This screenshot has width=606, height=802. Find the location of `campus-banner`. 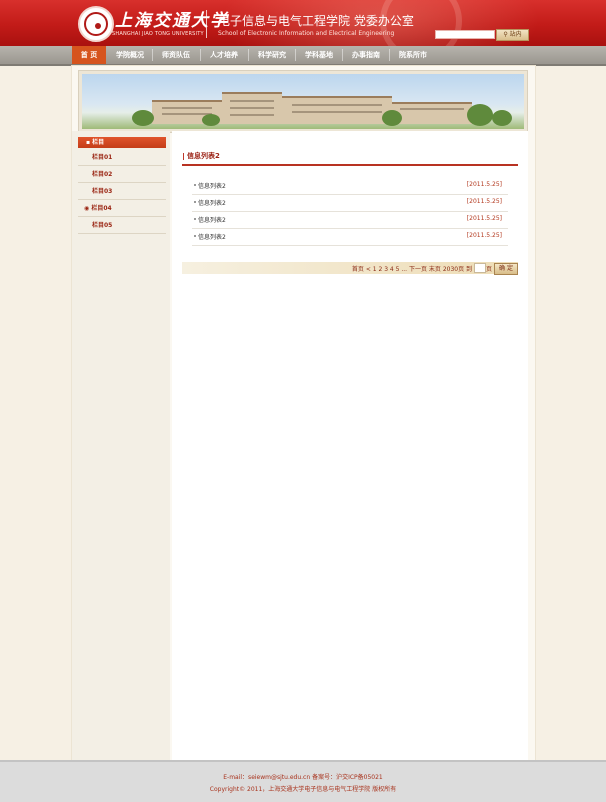

campus-banner is located at coordinates (303, 101).